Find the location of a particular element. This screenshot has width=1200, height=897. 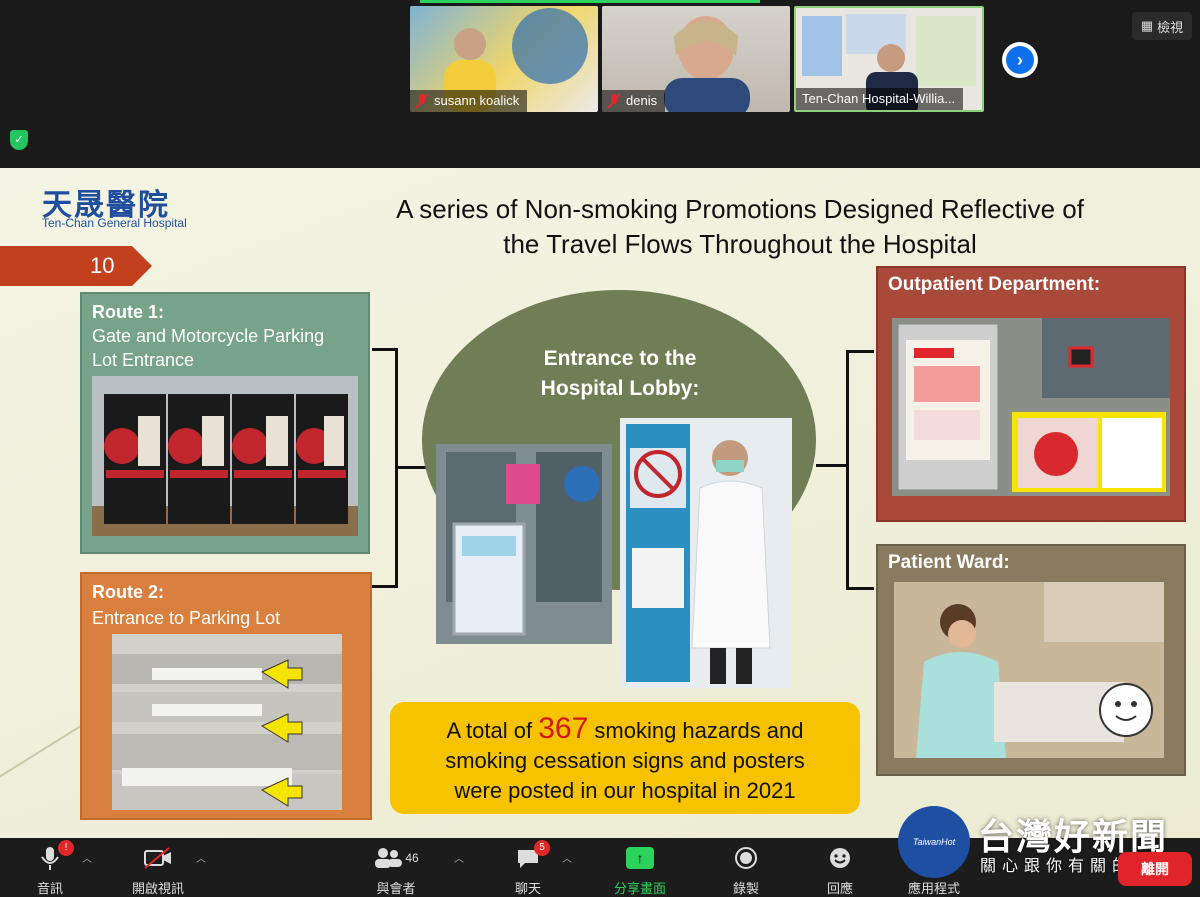

summary-line-2: smoking cessation signs and posters is located at coordinates (625, 760).